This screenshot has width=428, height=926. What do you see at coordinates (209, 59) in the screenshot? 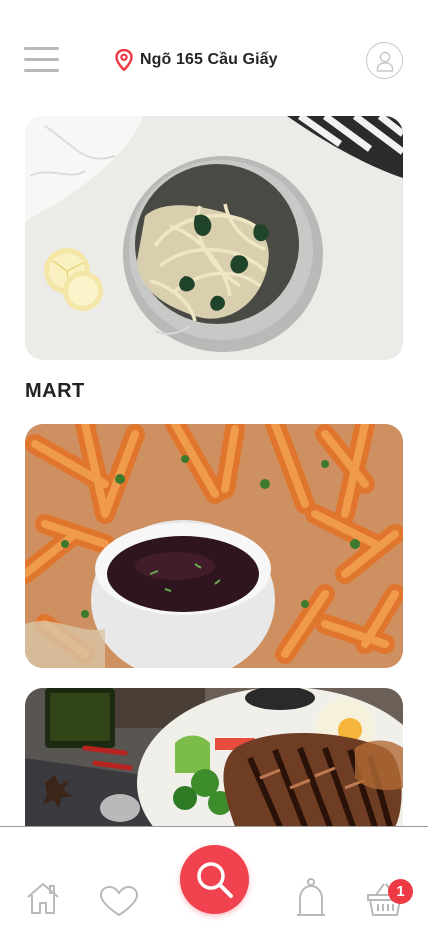
I see `location-label: Ngõ 165 Cầu Giấy` at bounding box center [209, 59].